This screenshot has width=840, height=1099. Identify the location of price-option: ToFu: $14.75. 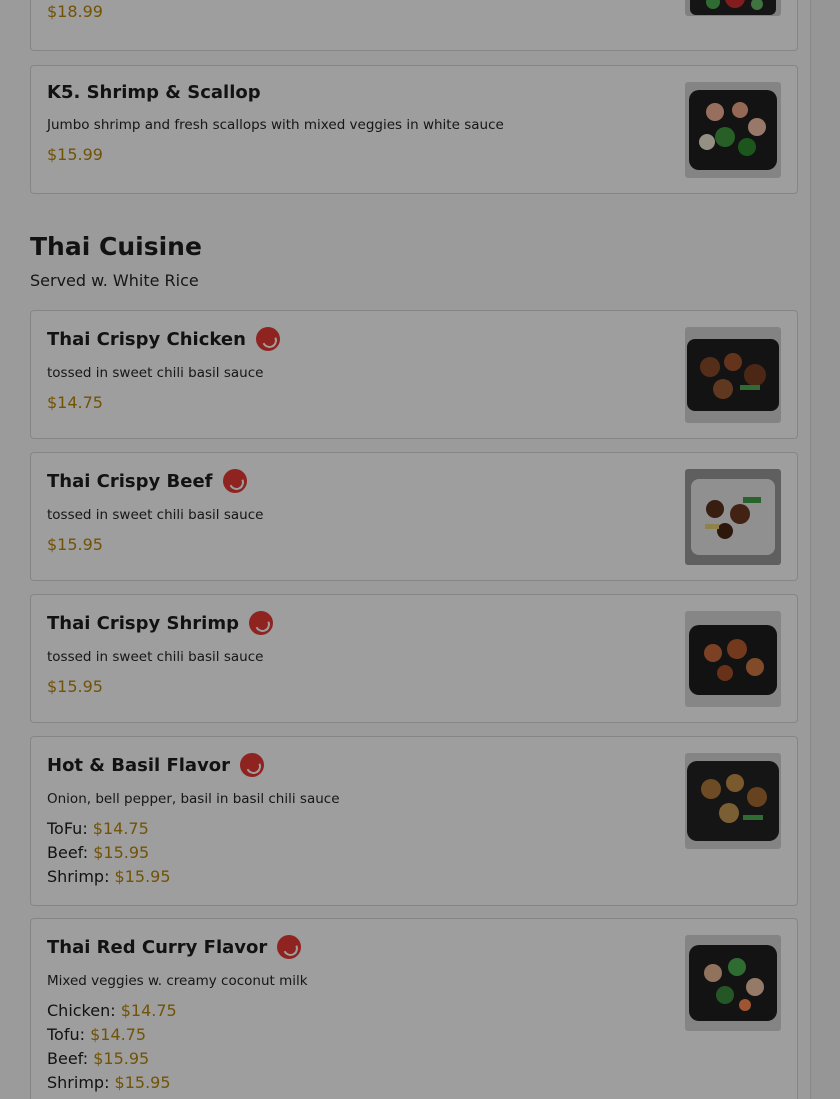
(98, 828).